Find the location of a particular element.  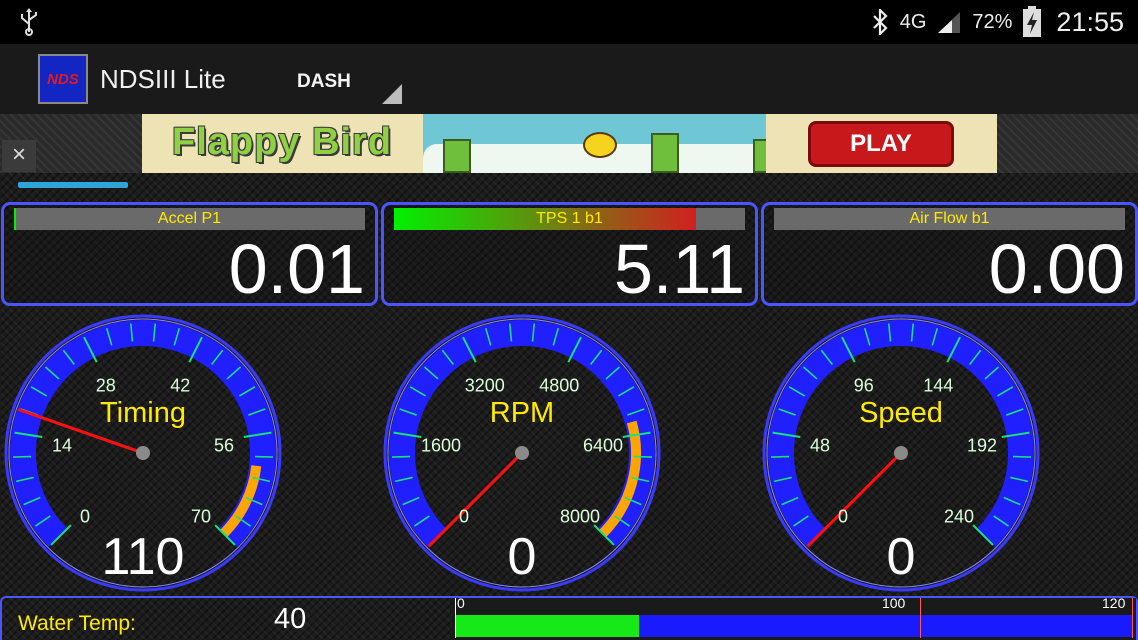

gauge-tick-label: 4800 is located at coordinates (559, 385).